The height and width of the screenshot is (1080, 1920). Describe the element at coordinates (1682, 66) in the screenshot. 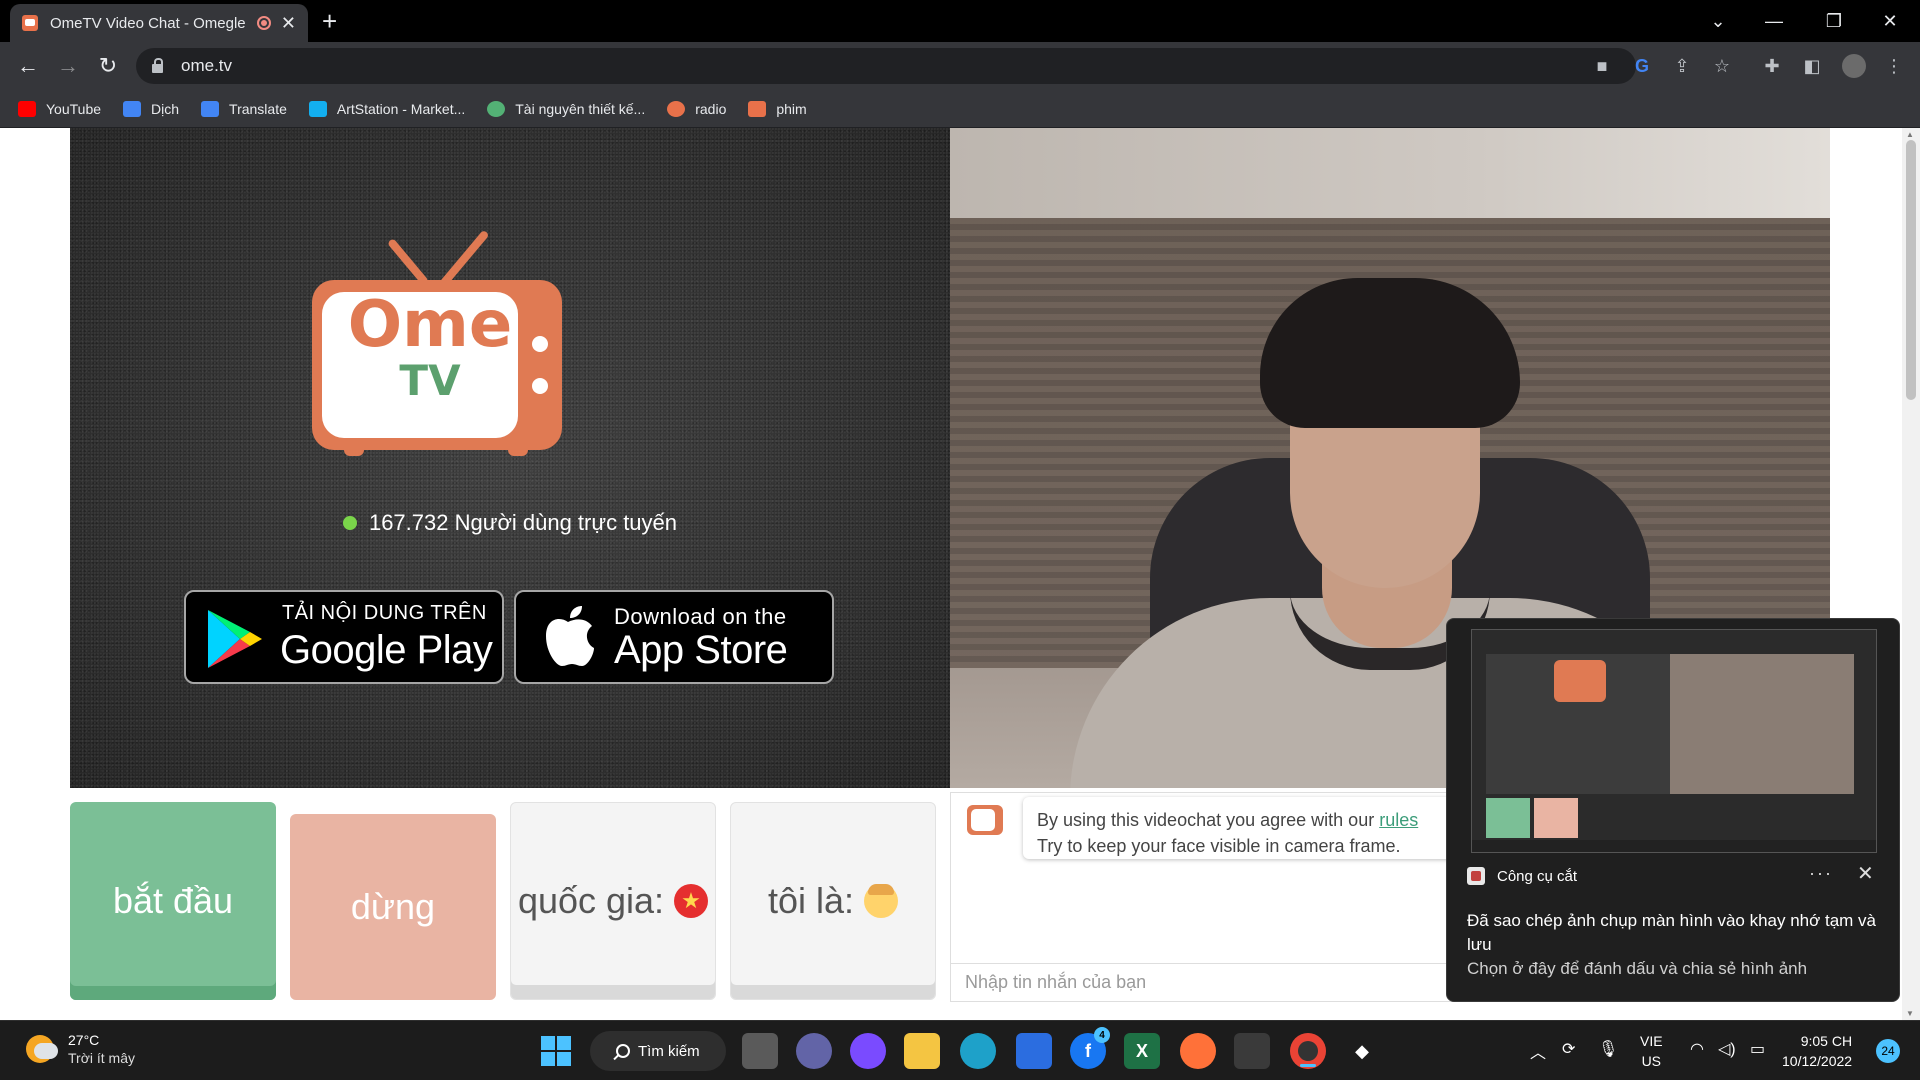

I see `share-icon: ⇪` at that location.